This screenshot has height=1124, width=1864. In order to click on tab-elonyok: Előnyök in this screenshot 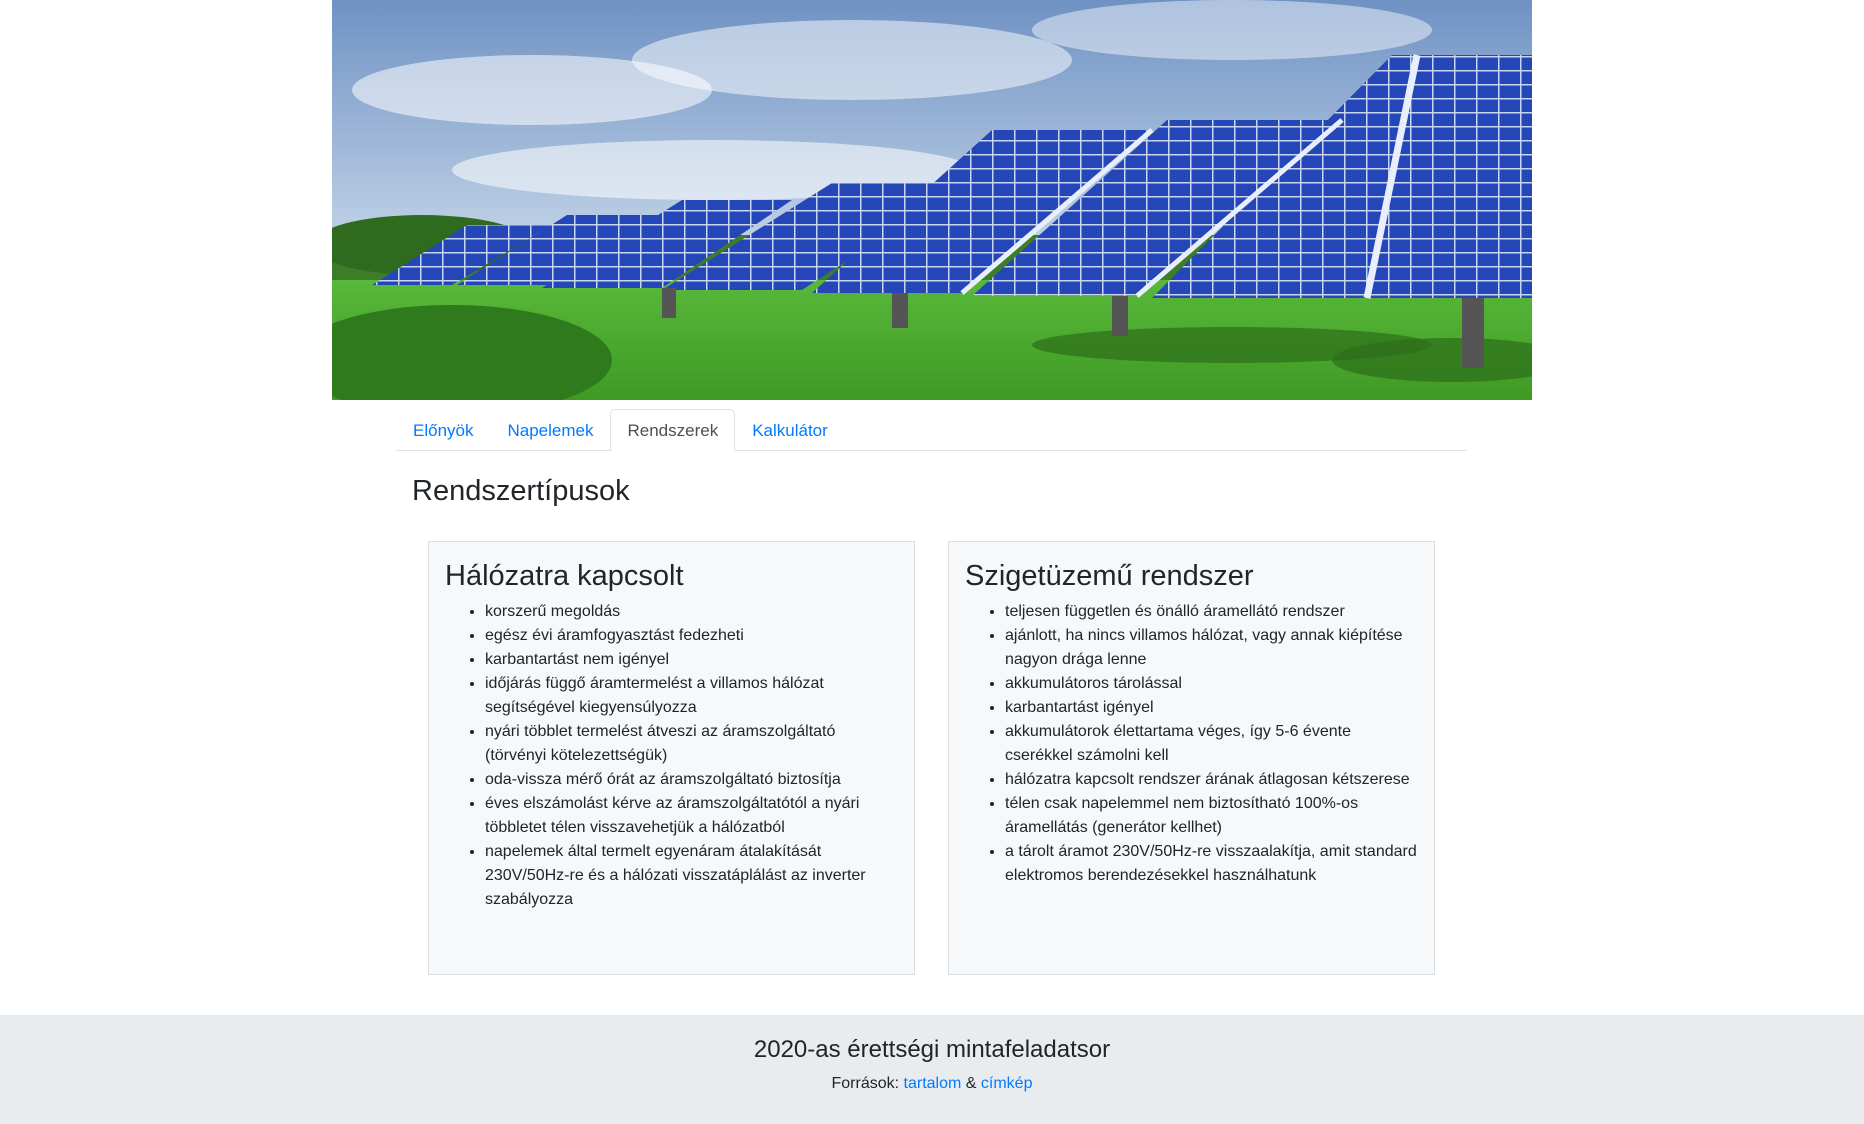, I will do `click(443, 430)`.